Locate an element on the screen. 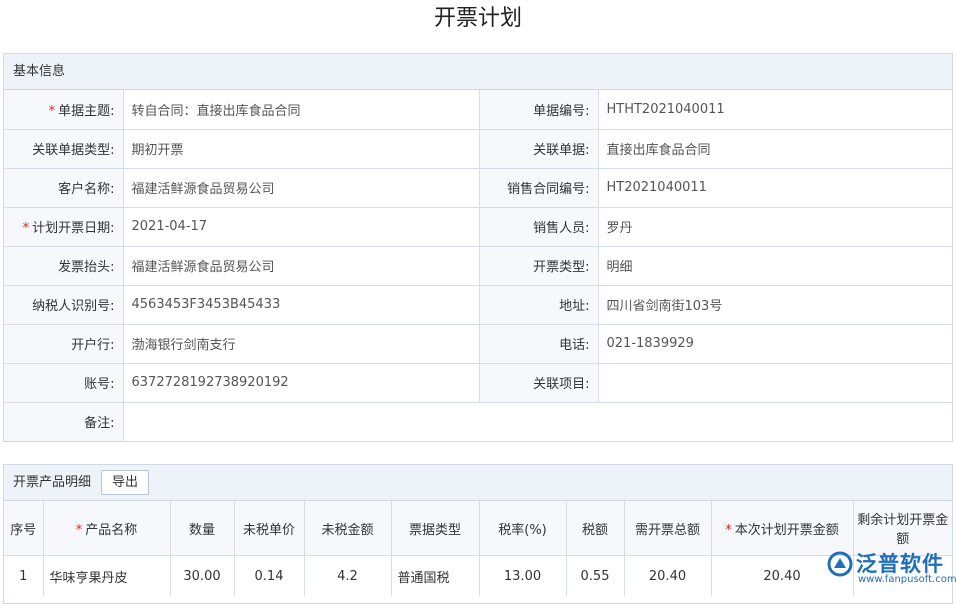 This screenshot has width=956, height=604. column-header-label: 剩余计划开票金额 is located at coordinates (902, 530).